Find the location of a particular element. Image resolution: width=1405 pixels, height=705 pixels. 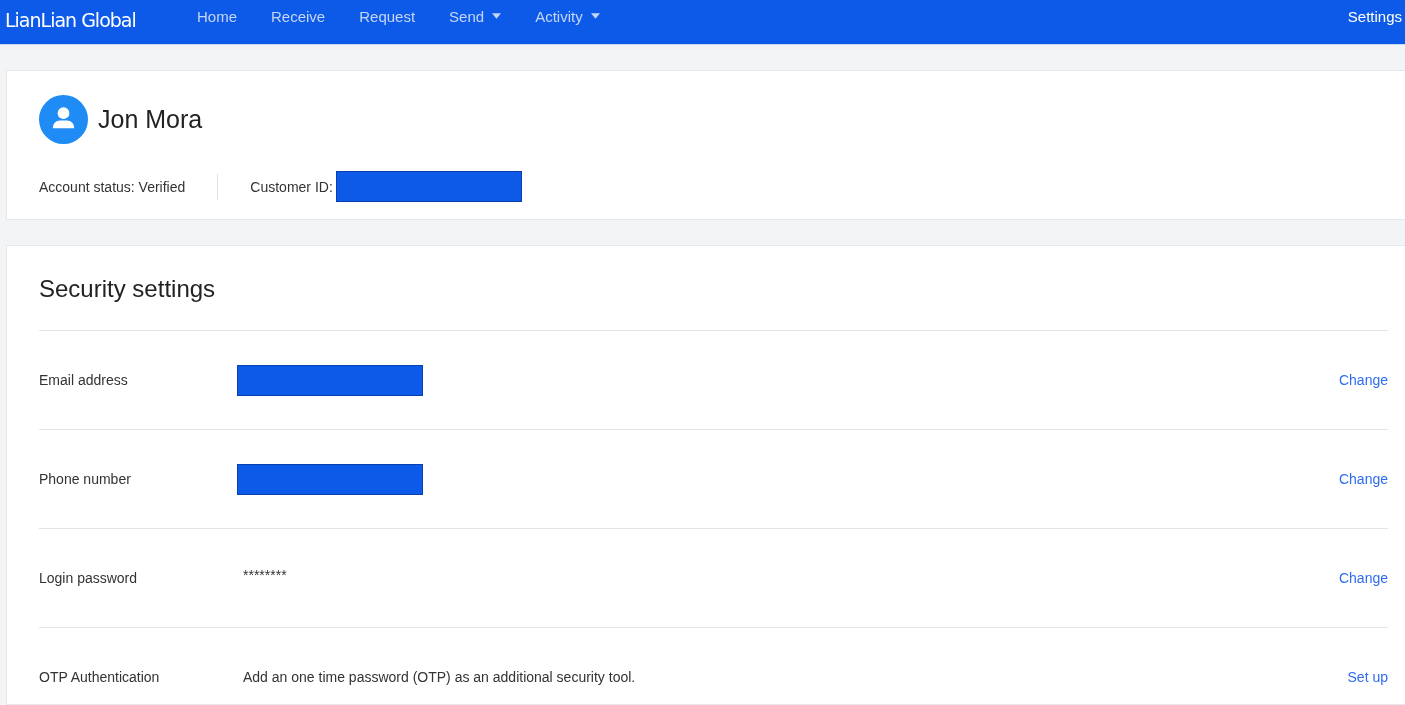

setting-label: Phone number is located at coordinates (85, 479).